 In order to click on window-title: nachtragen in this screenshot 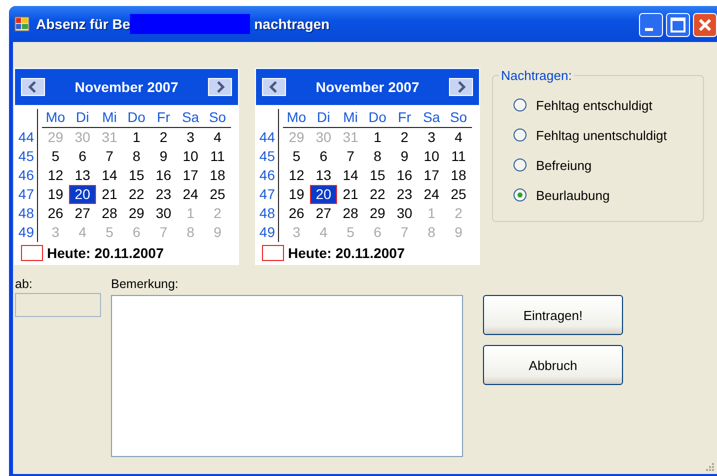, I will do `click(292, 24)`.